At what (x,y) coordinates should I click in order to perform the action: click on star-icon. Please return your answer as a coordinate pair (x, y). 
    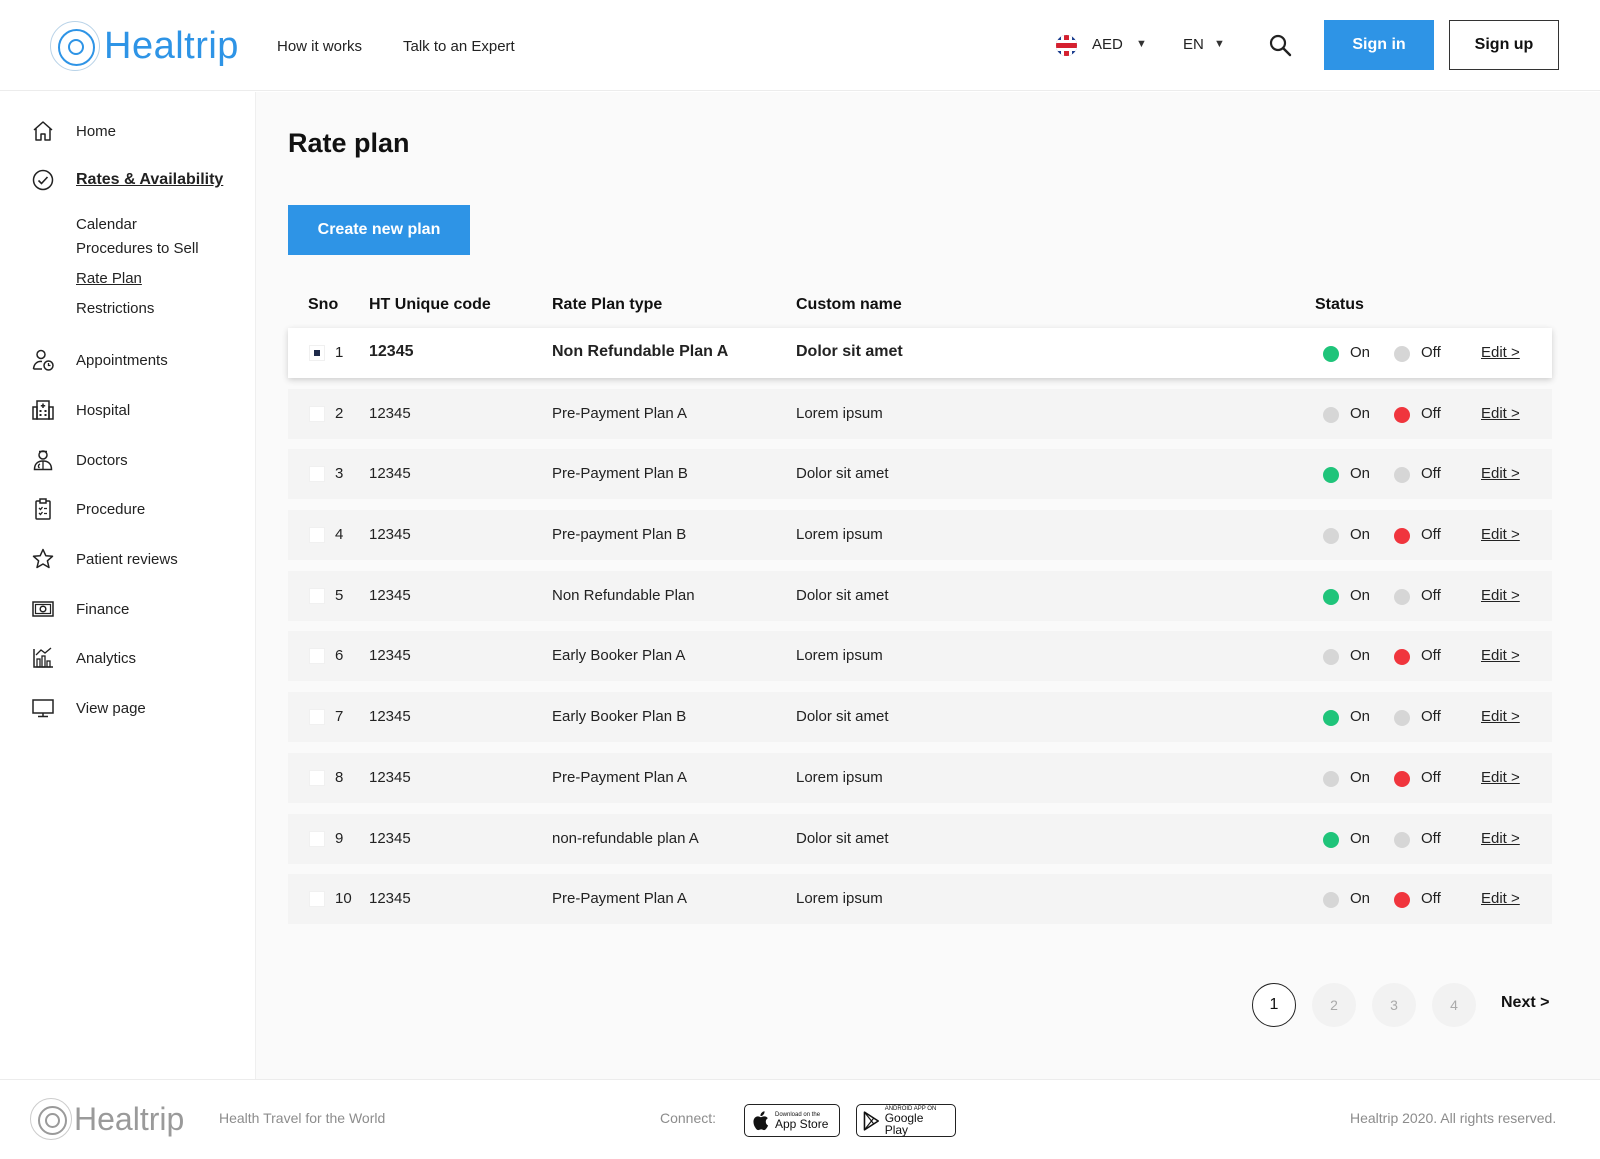
    Looking at the image, I should click on (43, 559).